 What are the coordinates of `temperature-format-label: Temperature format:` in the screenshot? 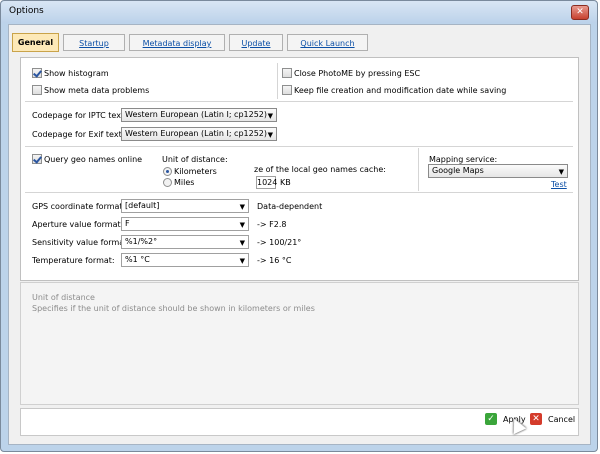 It's located at (73, 260).